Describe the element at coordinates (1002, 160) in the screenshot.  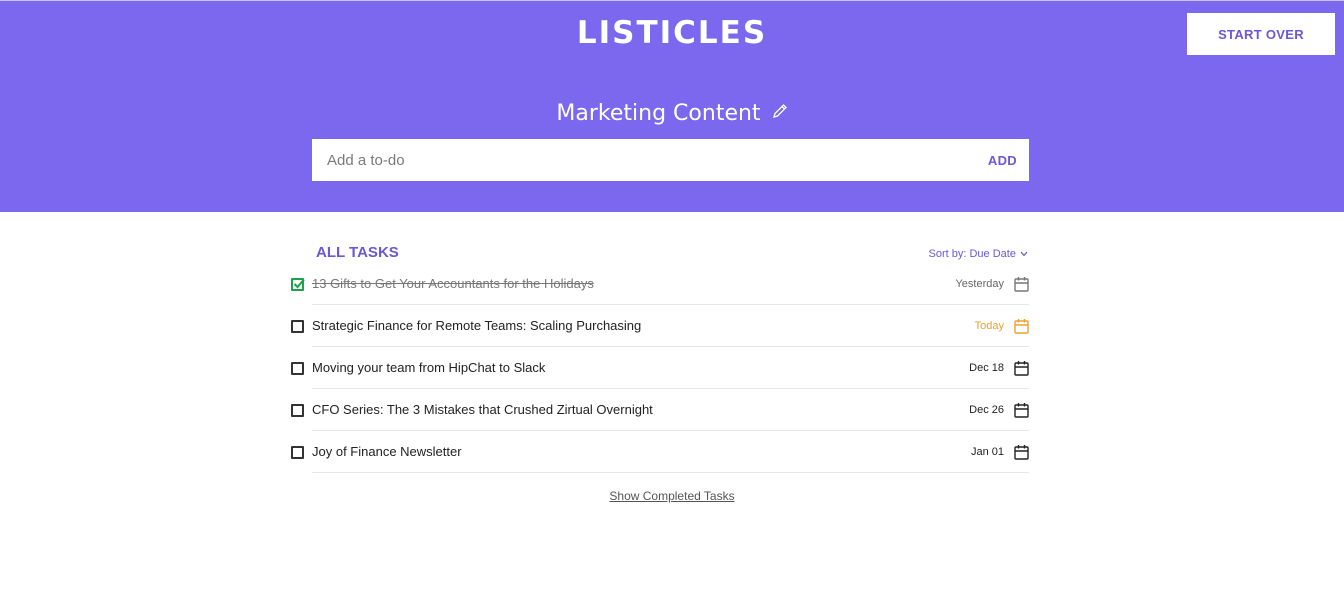
I see `add-button: ADD` at that location.